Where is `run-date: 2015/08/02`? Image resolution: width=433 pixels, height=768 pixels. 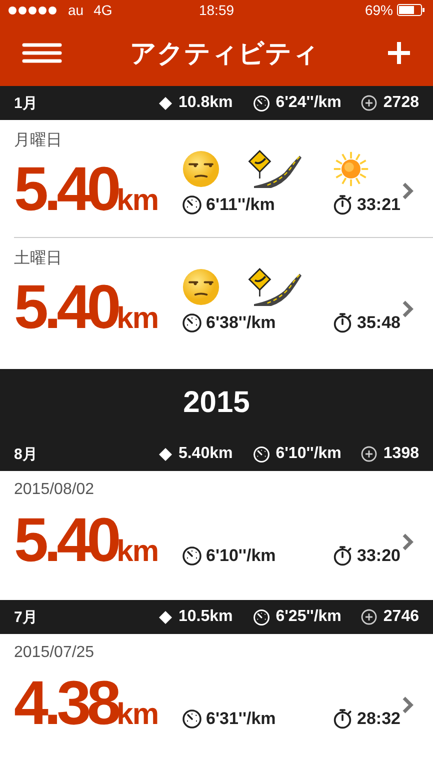
run-date: 2015/08/02 is located at coordinates (55, 490).